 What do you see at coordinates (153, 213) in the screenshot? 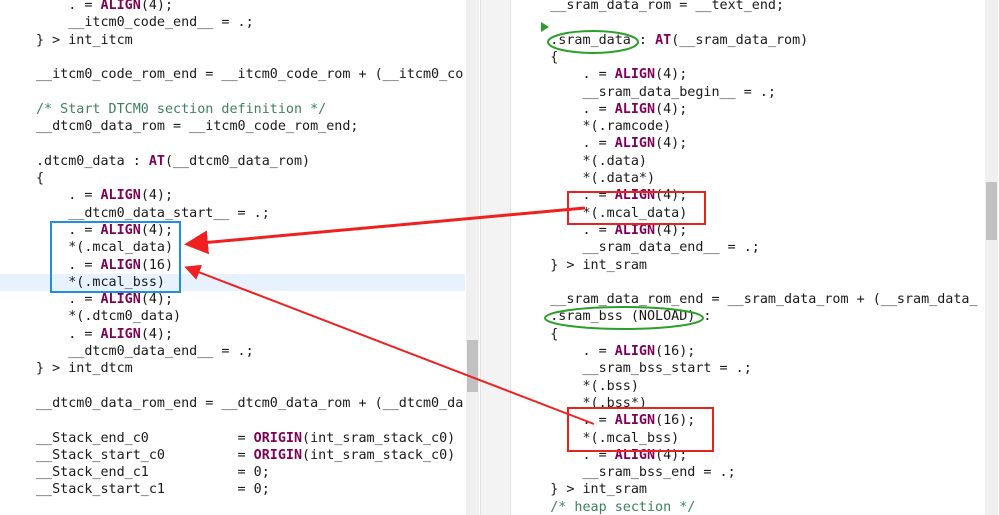
I see `code-line: __dtcm0_data_start__ = .;` at bounding box center [153, 213].